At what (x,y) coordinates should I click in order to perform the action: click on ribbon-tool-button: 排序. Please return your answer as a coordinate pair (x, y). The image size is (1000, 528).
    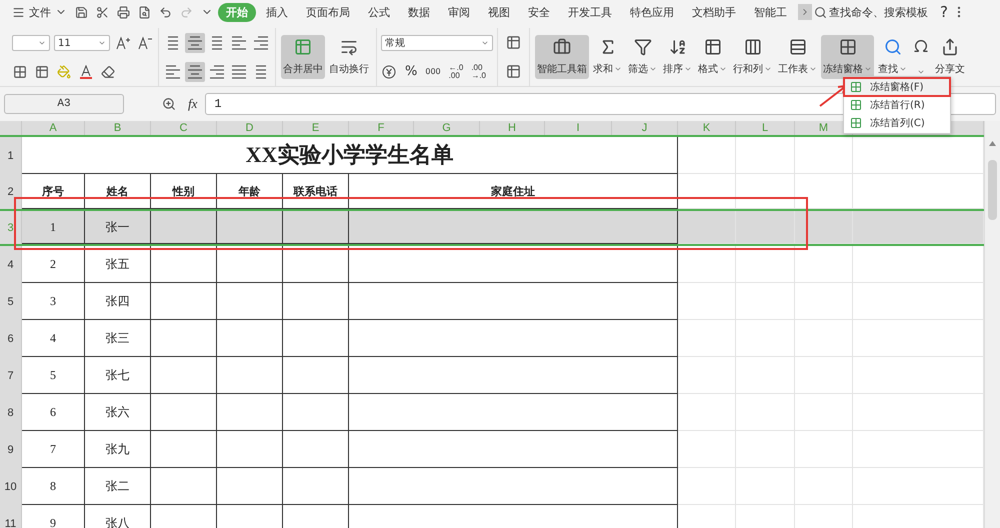
    Looking at the image, I should click on (677, 57).